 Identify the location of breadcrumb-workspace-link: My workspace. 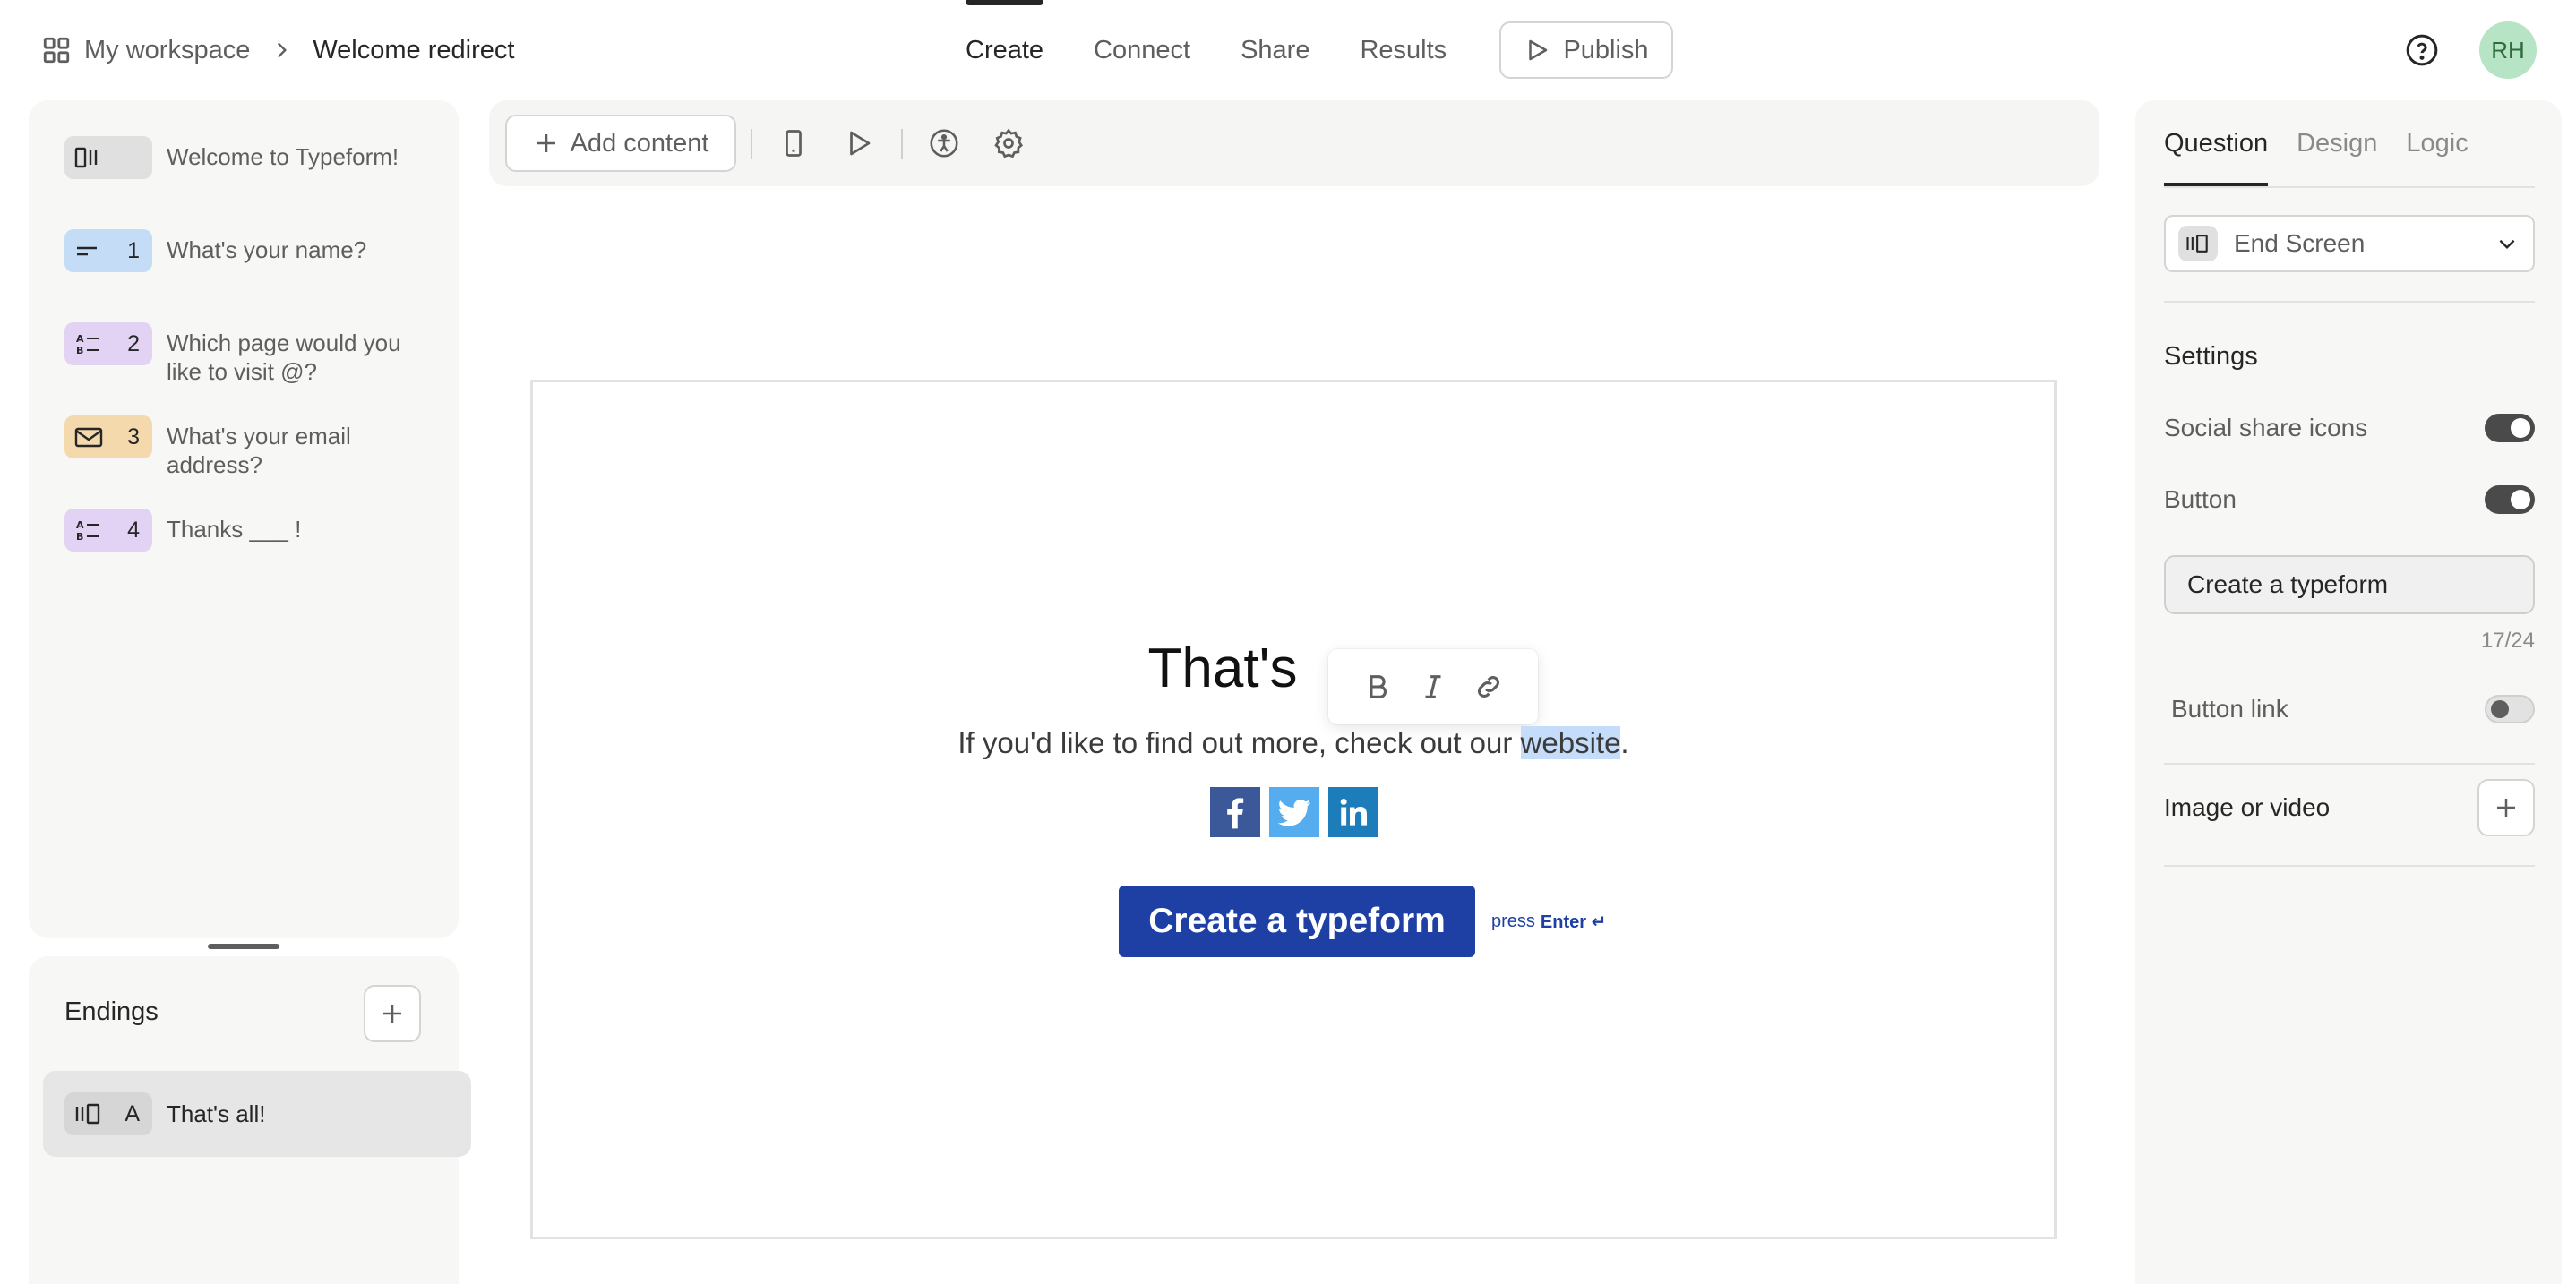
(167, 50).